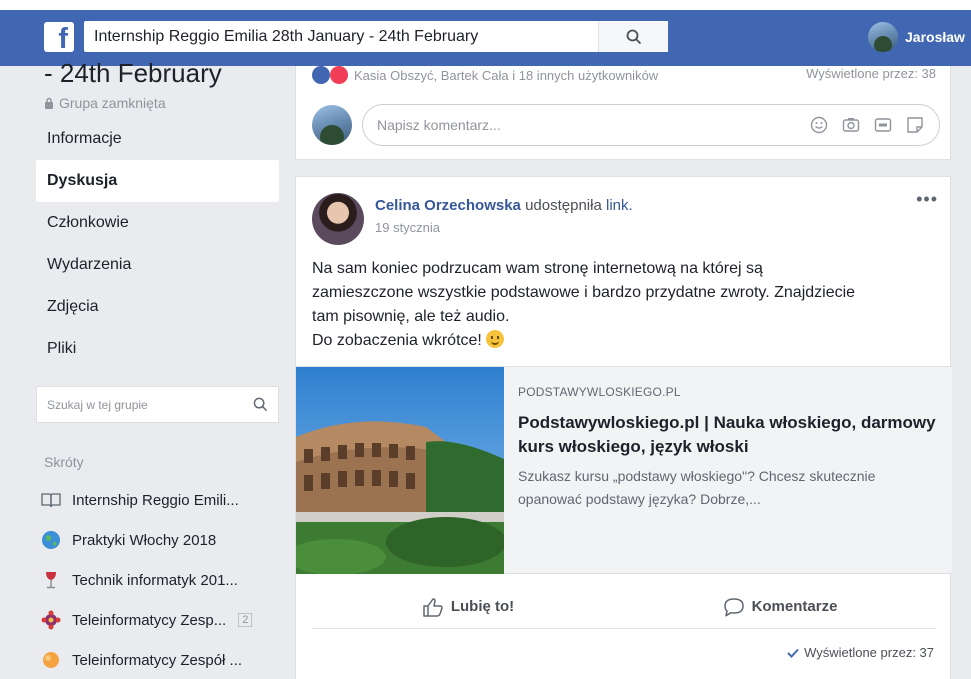 This screenshot has width=971, height=679. What do you see at coordinates (411, 316) in the screenshot?
I see `post-text-line: tam pisownię, ale też audio.` at bounding box center [411, 316].